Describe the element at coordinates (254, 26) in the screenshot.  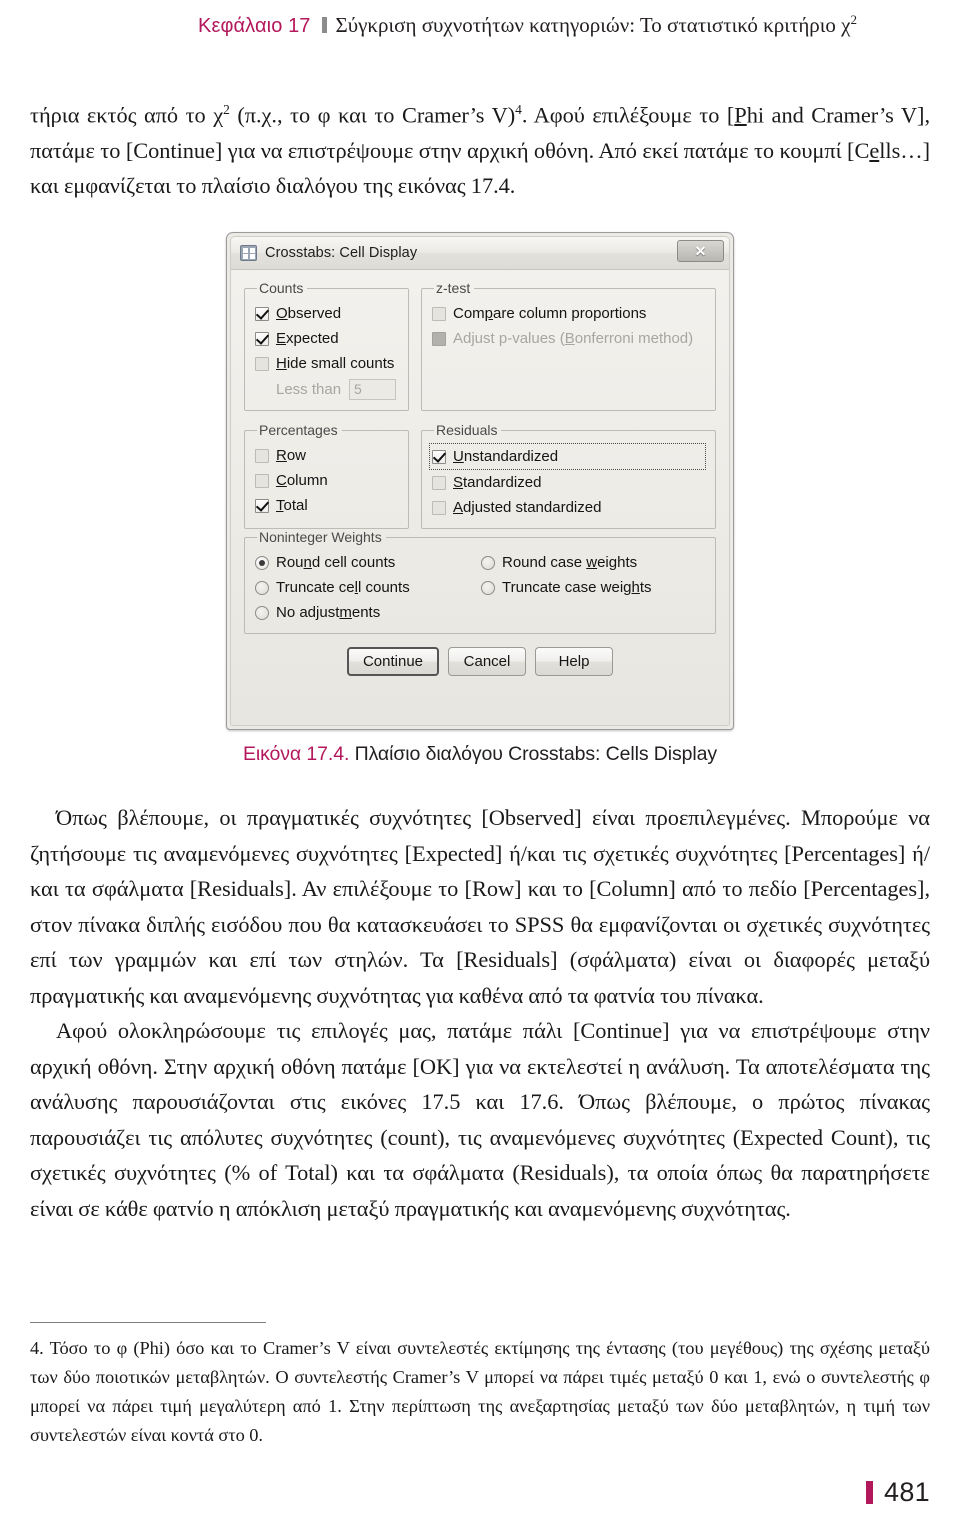
I see `running-head-chapter: Κεφάλαιο 17` at that location.